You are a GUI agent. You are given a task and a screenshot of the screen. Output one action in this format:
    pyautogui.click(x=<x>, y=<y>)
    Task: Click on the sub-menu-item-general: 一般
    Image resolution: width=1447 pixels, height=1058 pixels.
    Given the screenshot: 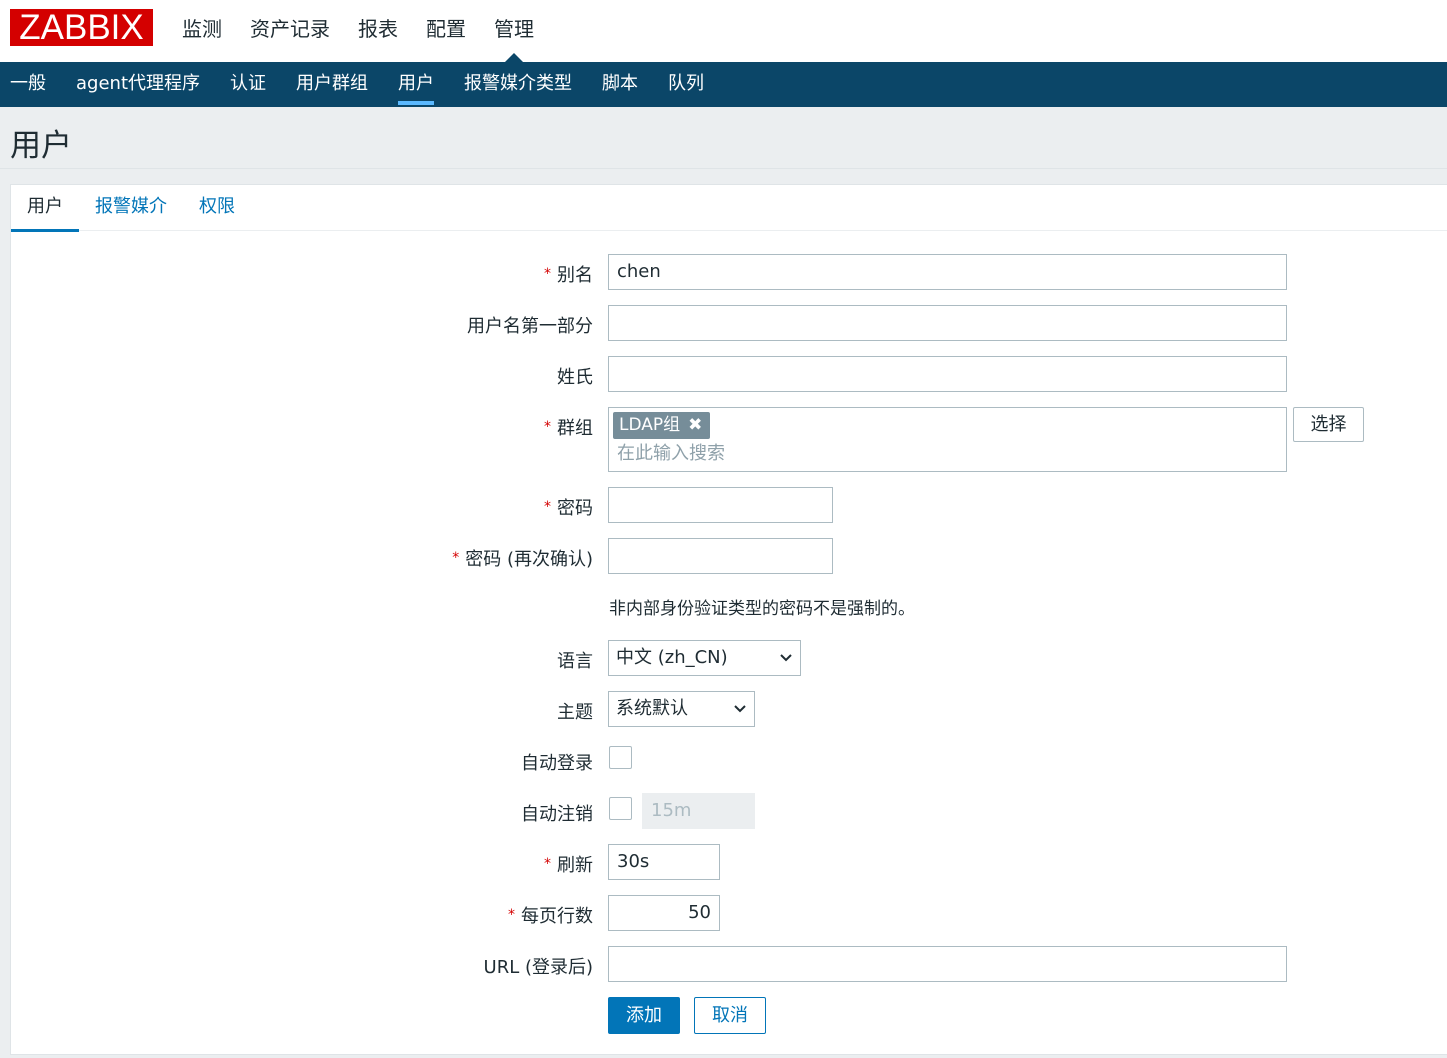 What is the action you would take?
    pyautogui.click(x=30, y=84)
    